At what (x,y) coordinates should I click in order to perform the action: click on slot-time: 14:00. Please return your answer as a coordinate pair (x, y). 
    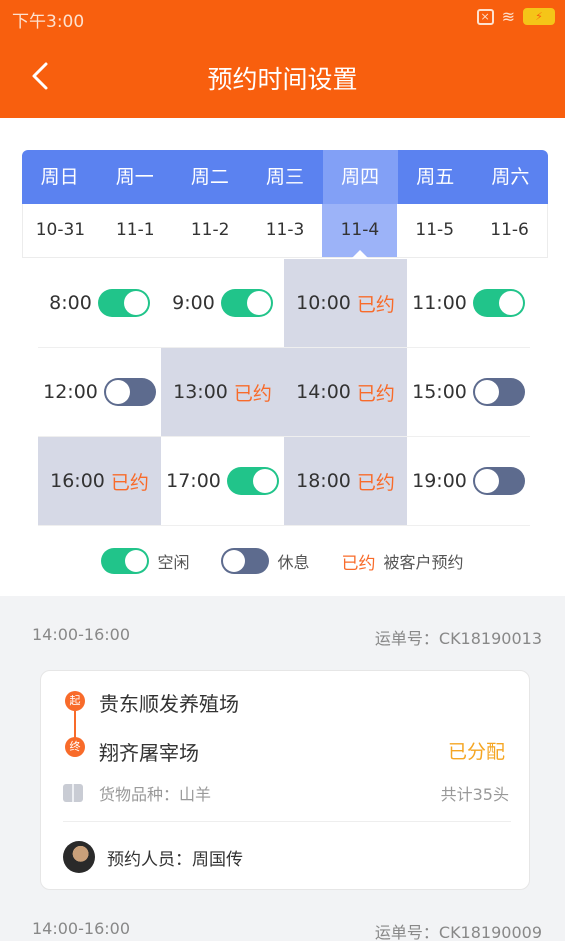
    Looking at the image, I should click on (323, 392).